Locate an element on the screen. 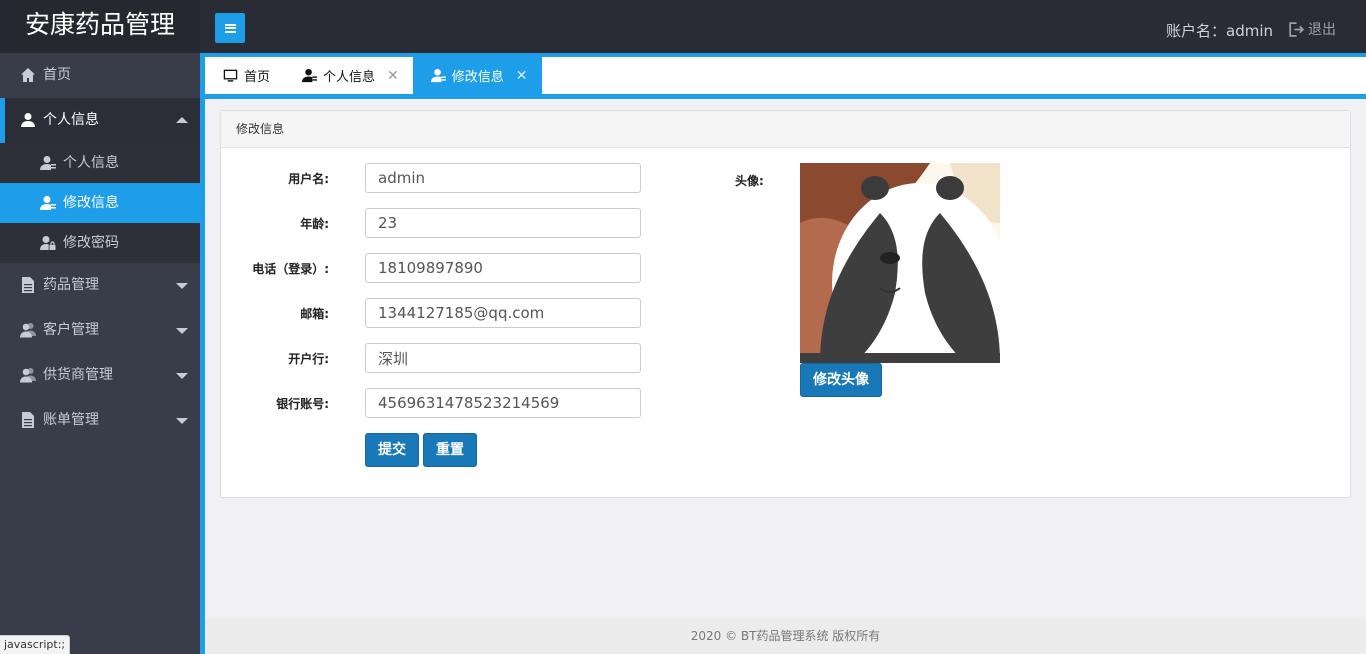 This screenshot has height=654, width=1366. sidebar-item-label: 药品管理 is located at coordinates (71, 285).